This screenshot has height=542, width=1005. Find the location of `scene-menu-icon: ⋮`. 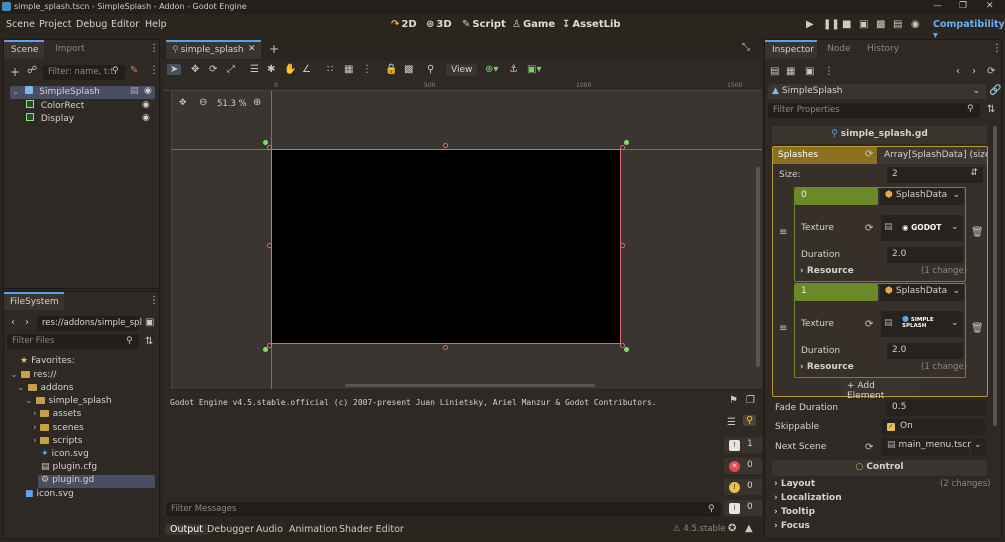

scene-menu-icon: ⋮ is located at coordinates (154, 70).